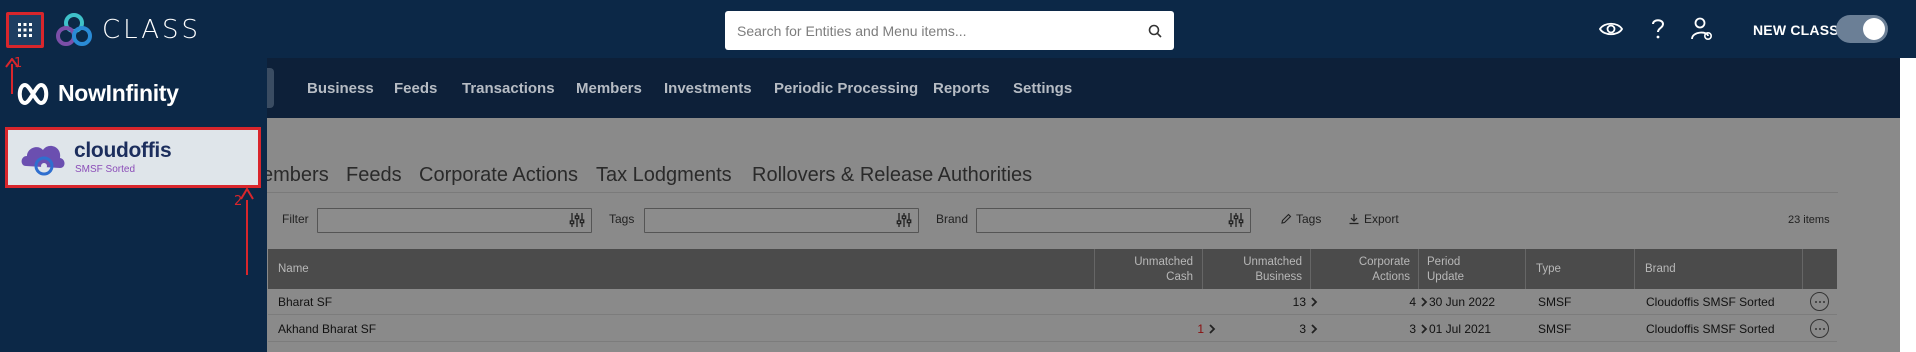 This screenshot has height=352, width=1916. What do you see at coordinates (1155, 31) in the screenshot?
I see `search-icon` at bounding box center [1155, 31].